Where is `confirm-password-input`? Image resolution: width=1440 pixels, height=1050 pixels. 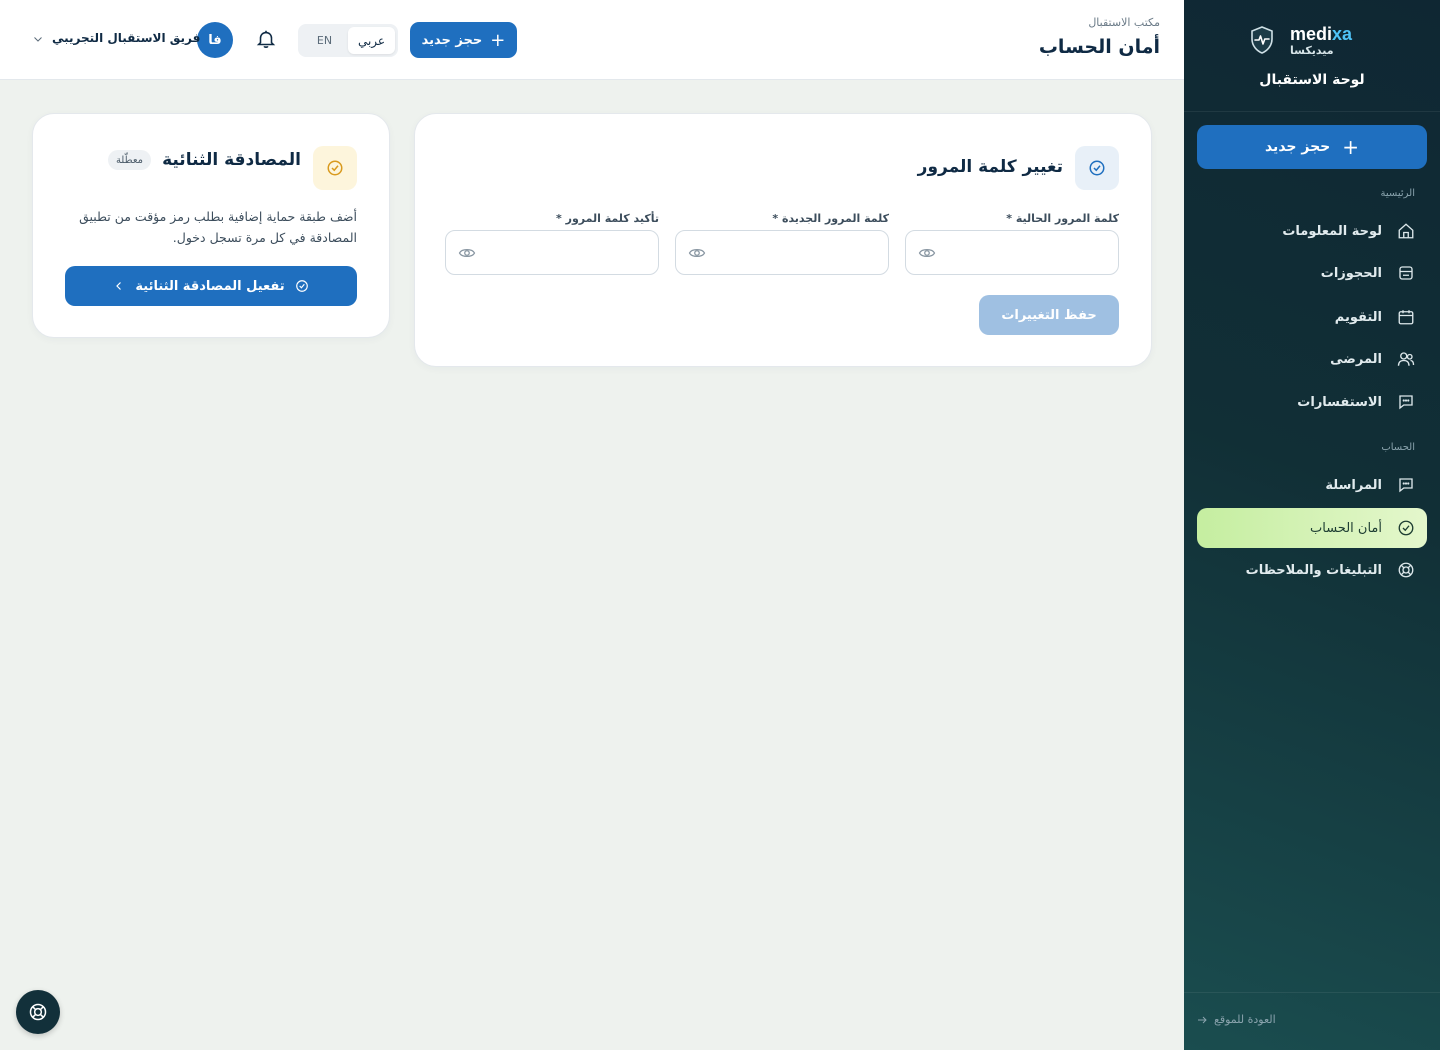
confirm-password-input is located at coordinates (552, 252).